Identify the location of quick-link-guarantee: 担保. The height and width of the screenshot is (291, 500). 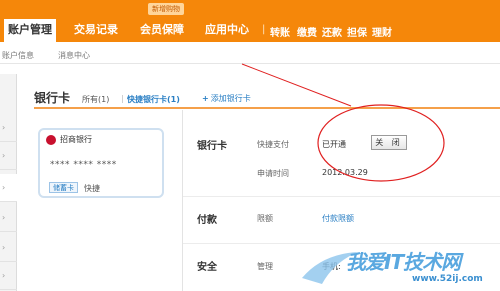
(357, 31).